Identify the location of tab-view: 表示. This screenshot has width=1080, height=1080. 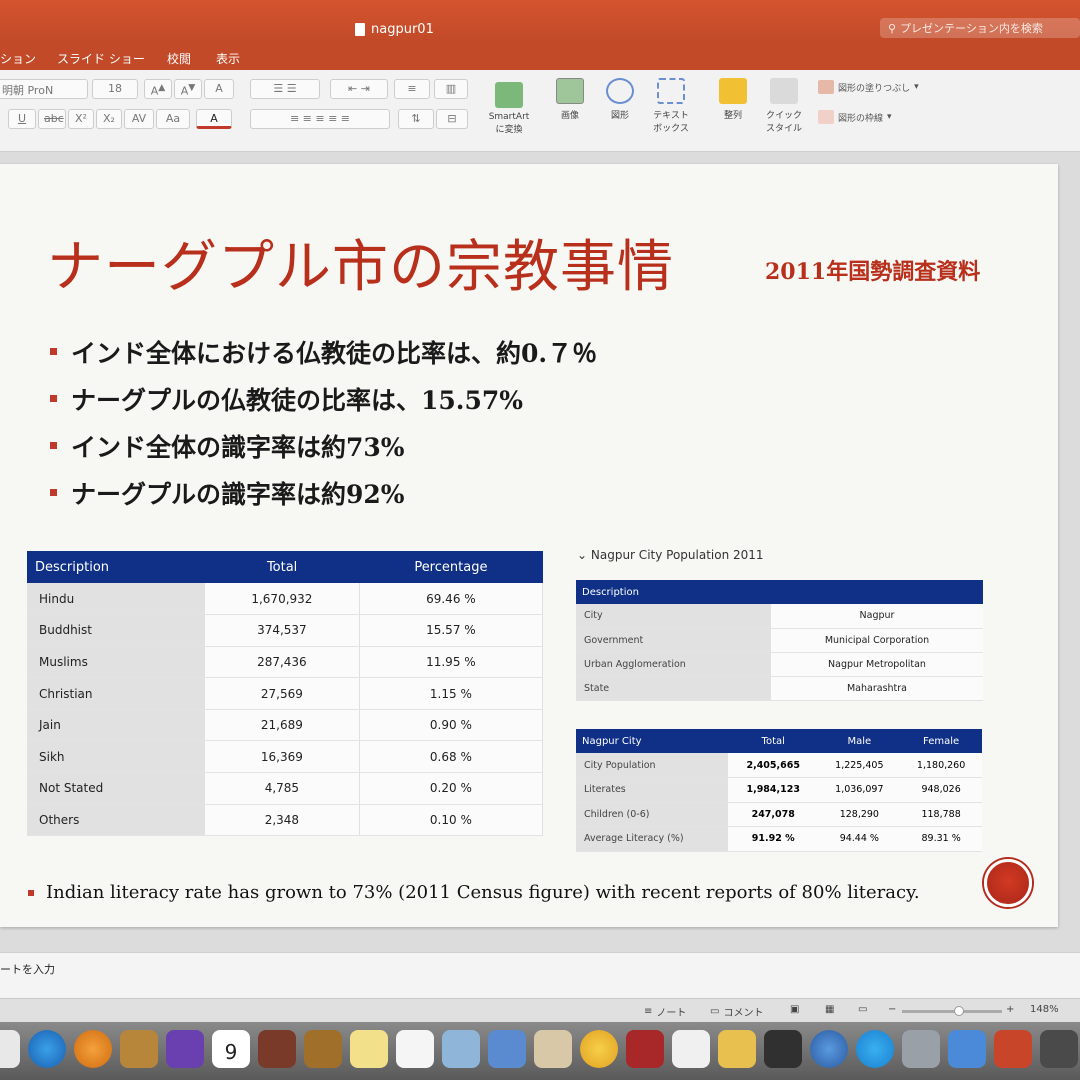
(228, 58).